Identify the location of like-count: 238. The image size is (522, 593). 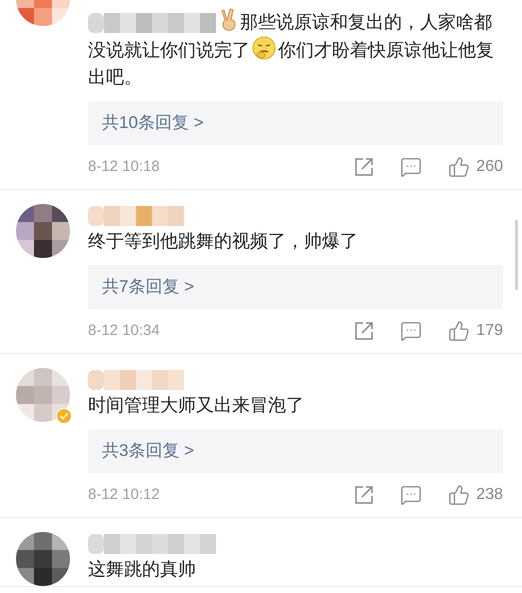
(489, 495).